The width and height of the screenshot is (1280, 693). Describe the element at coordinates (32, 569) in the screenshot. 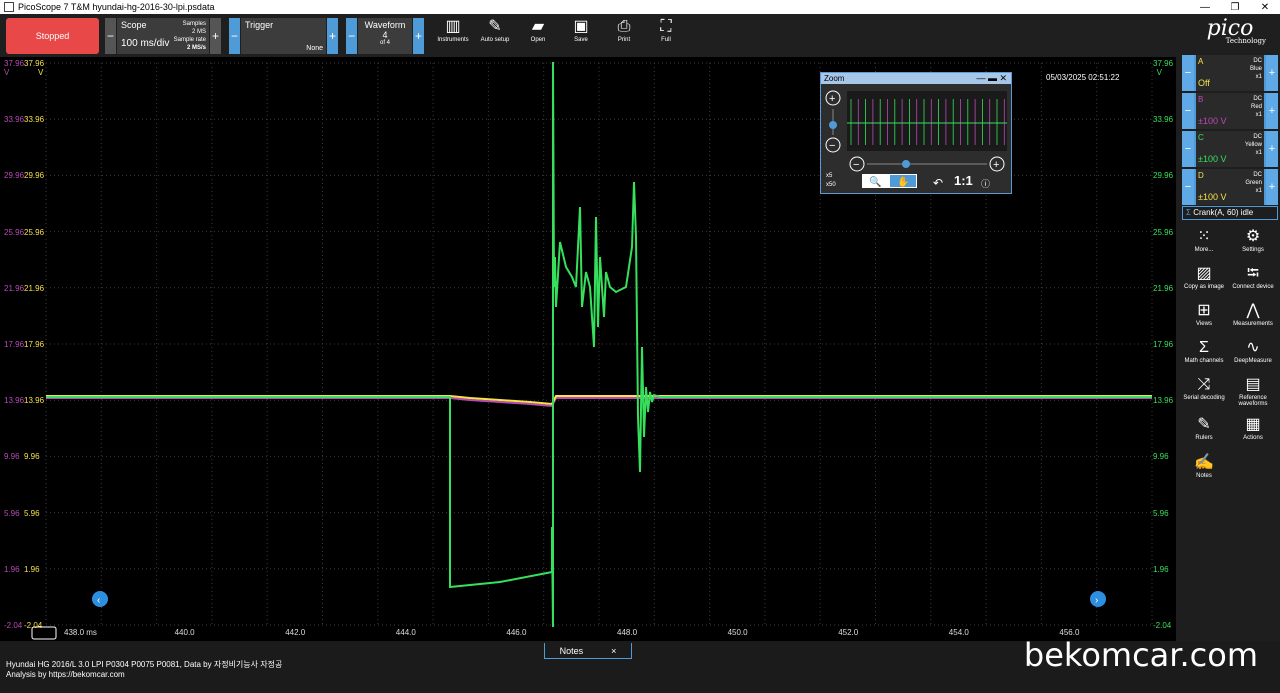

I see `y-tick-label-yellow: 1.96` at that location.